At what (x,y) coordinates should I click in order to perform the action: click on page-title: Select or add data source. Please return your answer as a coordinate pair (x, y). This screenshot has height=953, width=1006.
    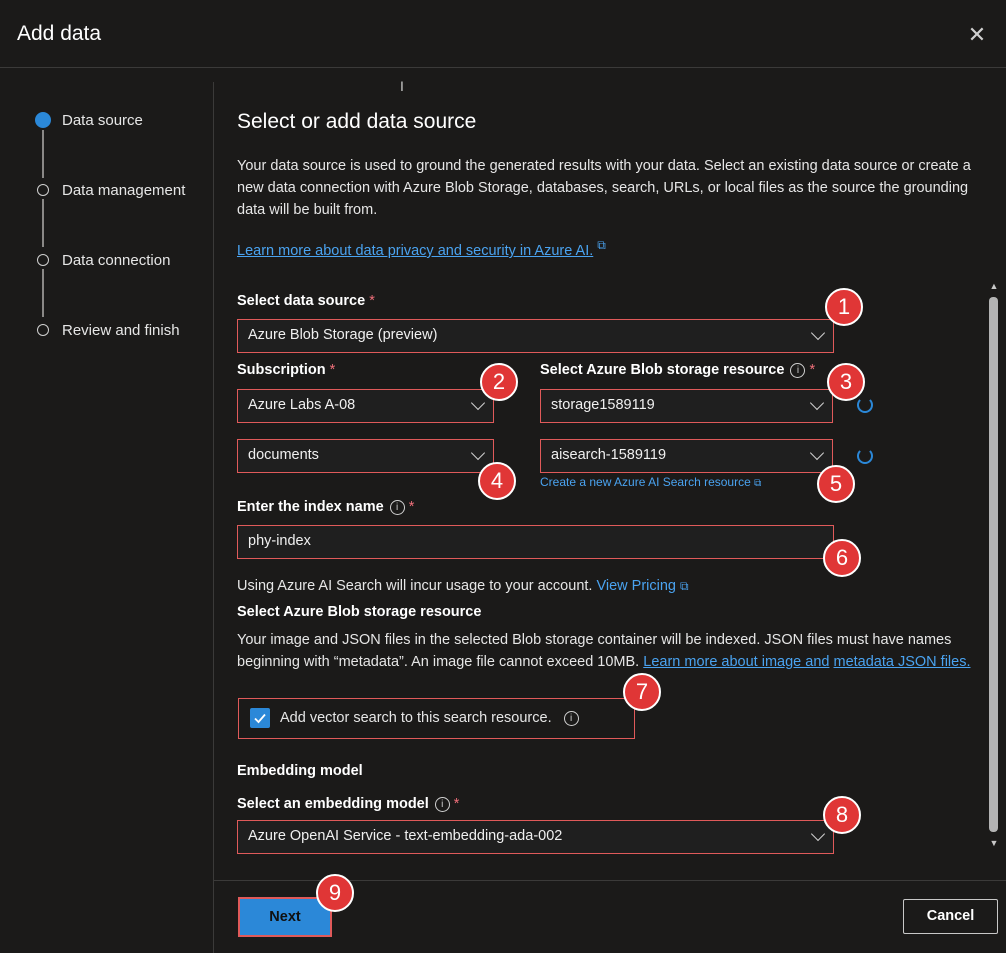
    Looking at the image, I should click on (357, 121).